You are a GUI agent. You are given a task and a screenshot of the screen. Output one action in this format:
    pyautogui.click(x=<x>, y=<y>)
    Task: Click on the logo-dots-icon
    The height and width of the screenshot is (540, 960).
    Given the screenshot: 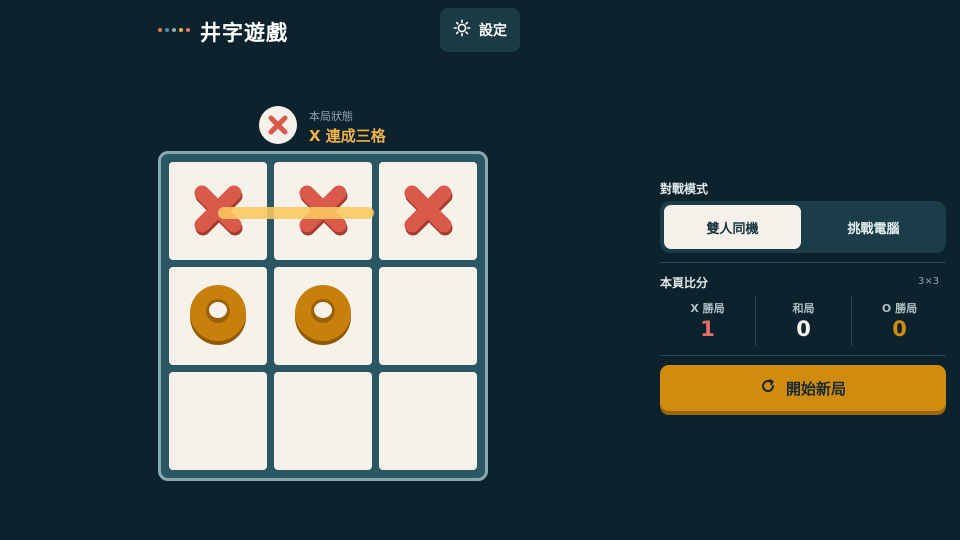 What is the action you would take?
    pyautogui.click(x=174, y=30)
    